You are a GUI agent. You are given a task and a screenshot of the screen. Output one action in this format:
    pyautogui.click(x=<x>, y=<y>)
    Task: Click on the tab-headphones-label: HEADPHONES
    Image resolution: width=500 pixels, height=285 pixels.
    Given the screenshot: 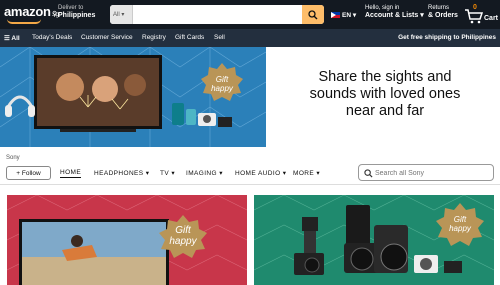 What is the action you would take?
    pyautogui.click(x=119, y=173)
    